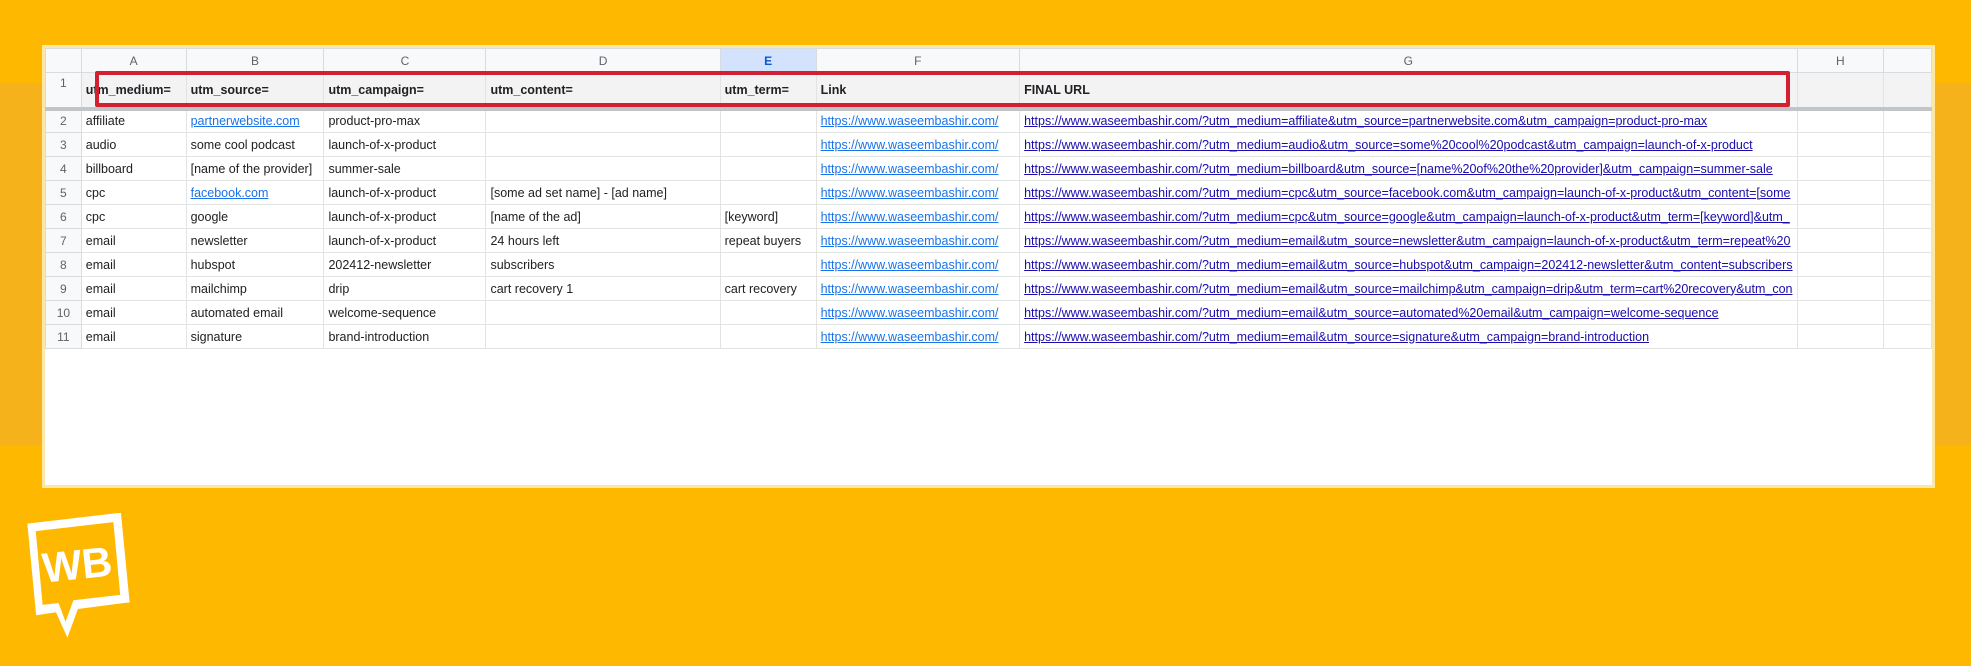 This screenshot has width=1971, height=666. Describe the element at coordinates (405, 120) in the screenshot. I see `cell-campaign: product-pro-max` at that location.